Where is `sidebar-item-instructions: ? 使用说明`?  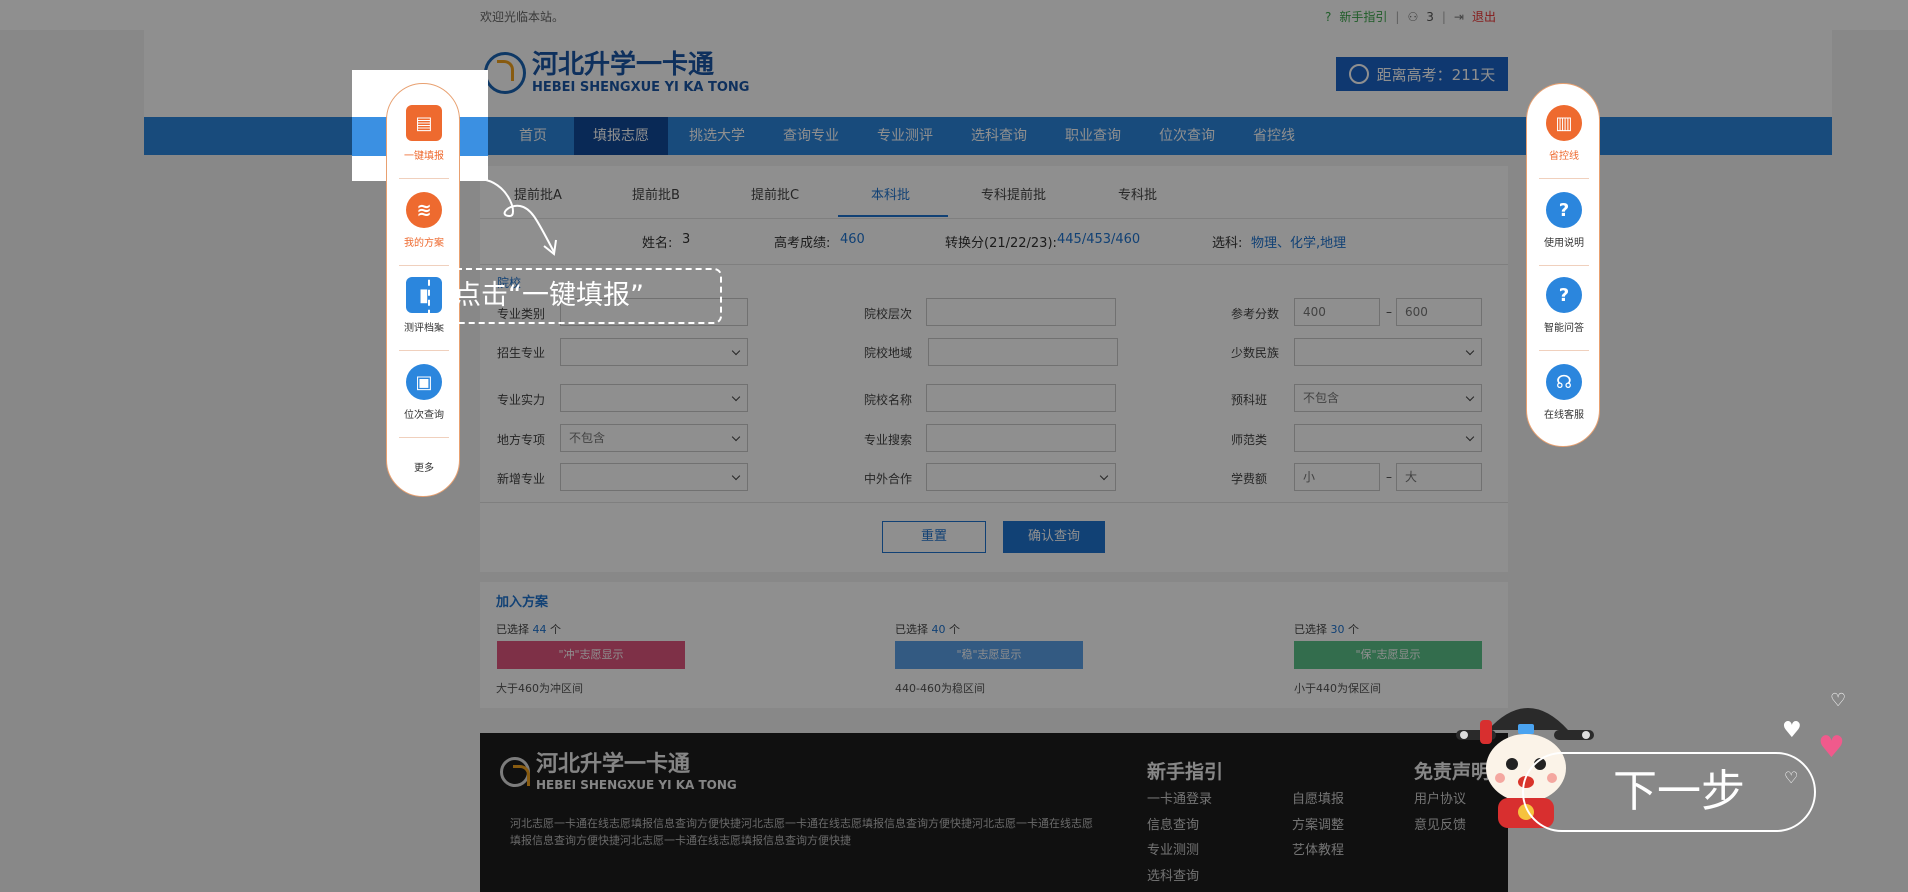 sidebar-item-instructions: ? 使用说明 is located at coordinates (1564, 220).